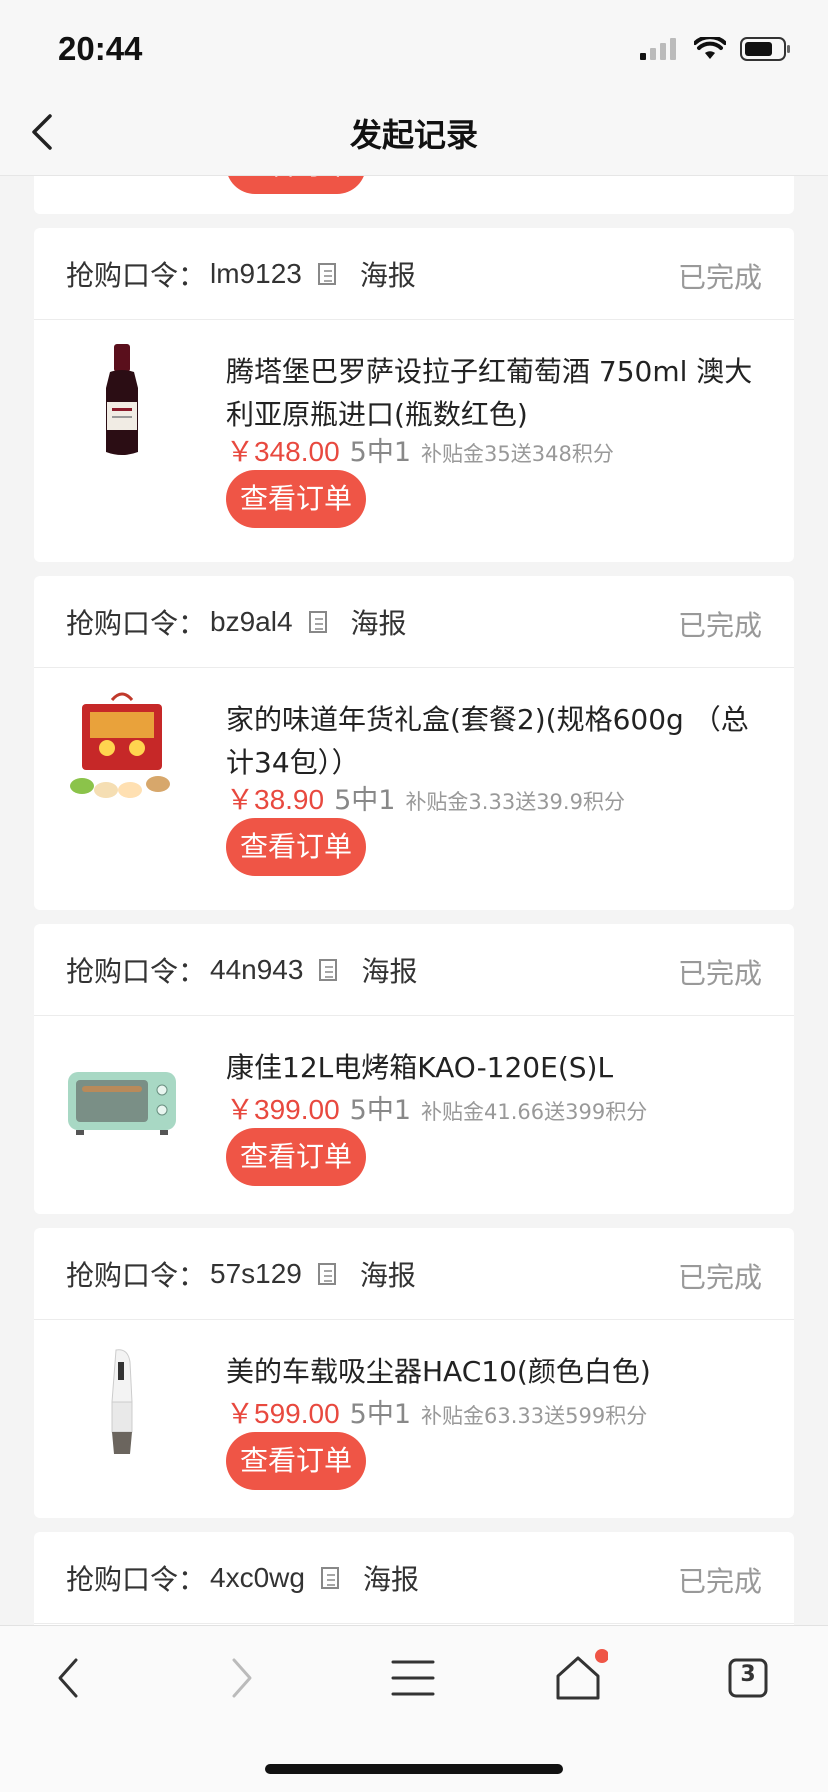 This screenshot has width=828, height=1792. What do you see at coordinates (438, 1371) in the screenshot?
I see `product-title: 美的车载吸尘器HAC10(颜色白色)` at bounding box center [438, 1371].